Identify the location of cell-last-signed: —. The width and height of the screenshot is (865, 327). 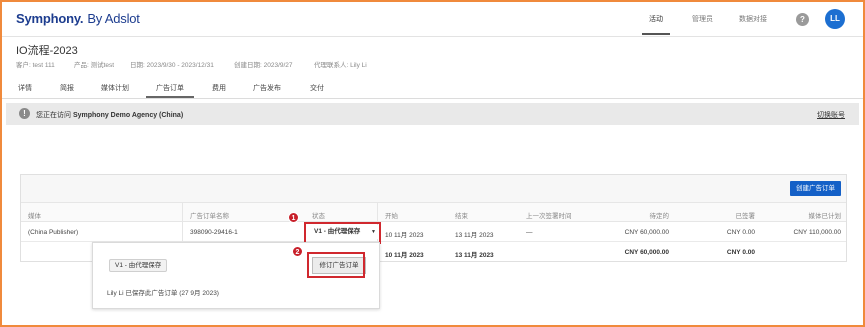
(529, 232).